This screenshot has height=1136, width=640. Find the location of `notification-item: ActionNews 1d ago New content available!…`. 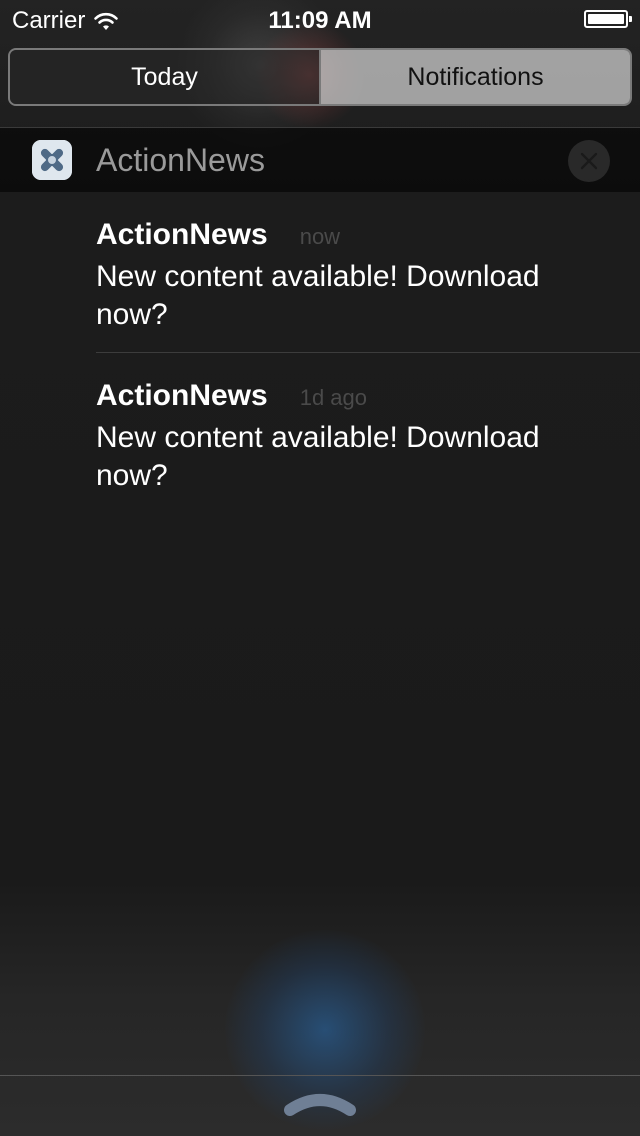

notification-item: ActionNews 1d ago New content available!… is located at coordinates (368, 437).